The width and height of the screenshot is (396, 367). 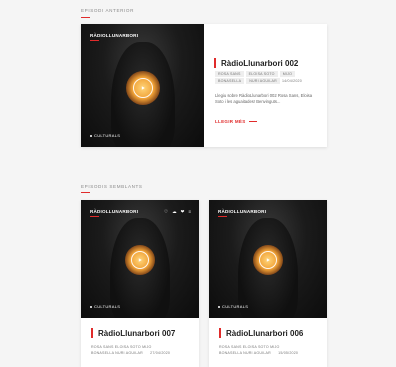 What do you see at coordinates (264, 333) in the screenshot?
I see `card-title-link: RàdioLlunarbori 006` at bounding box center [264, 333].